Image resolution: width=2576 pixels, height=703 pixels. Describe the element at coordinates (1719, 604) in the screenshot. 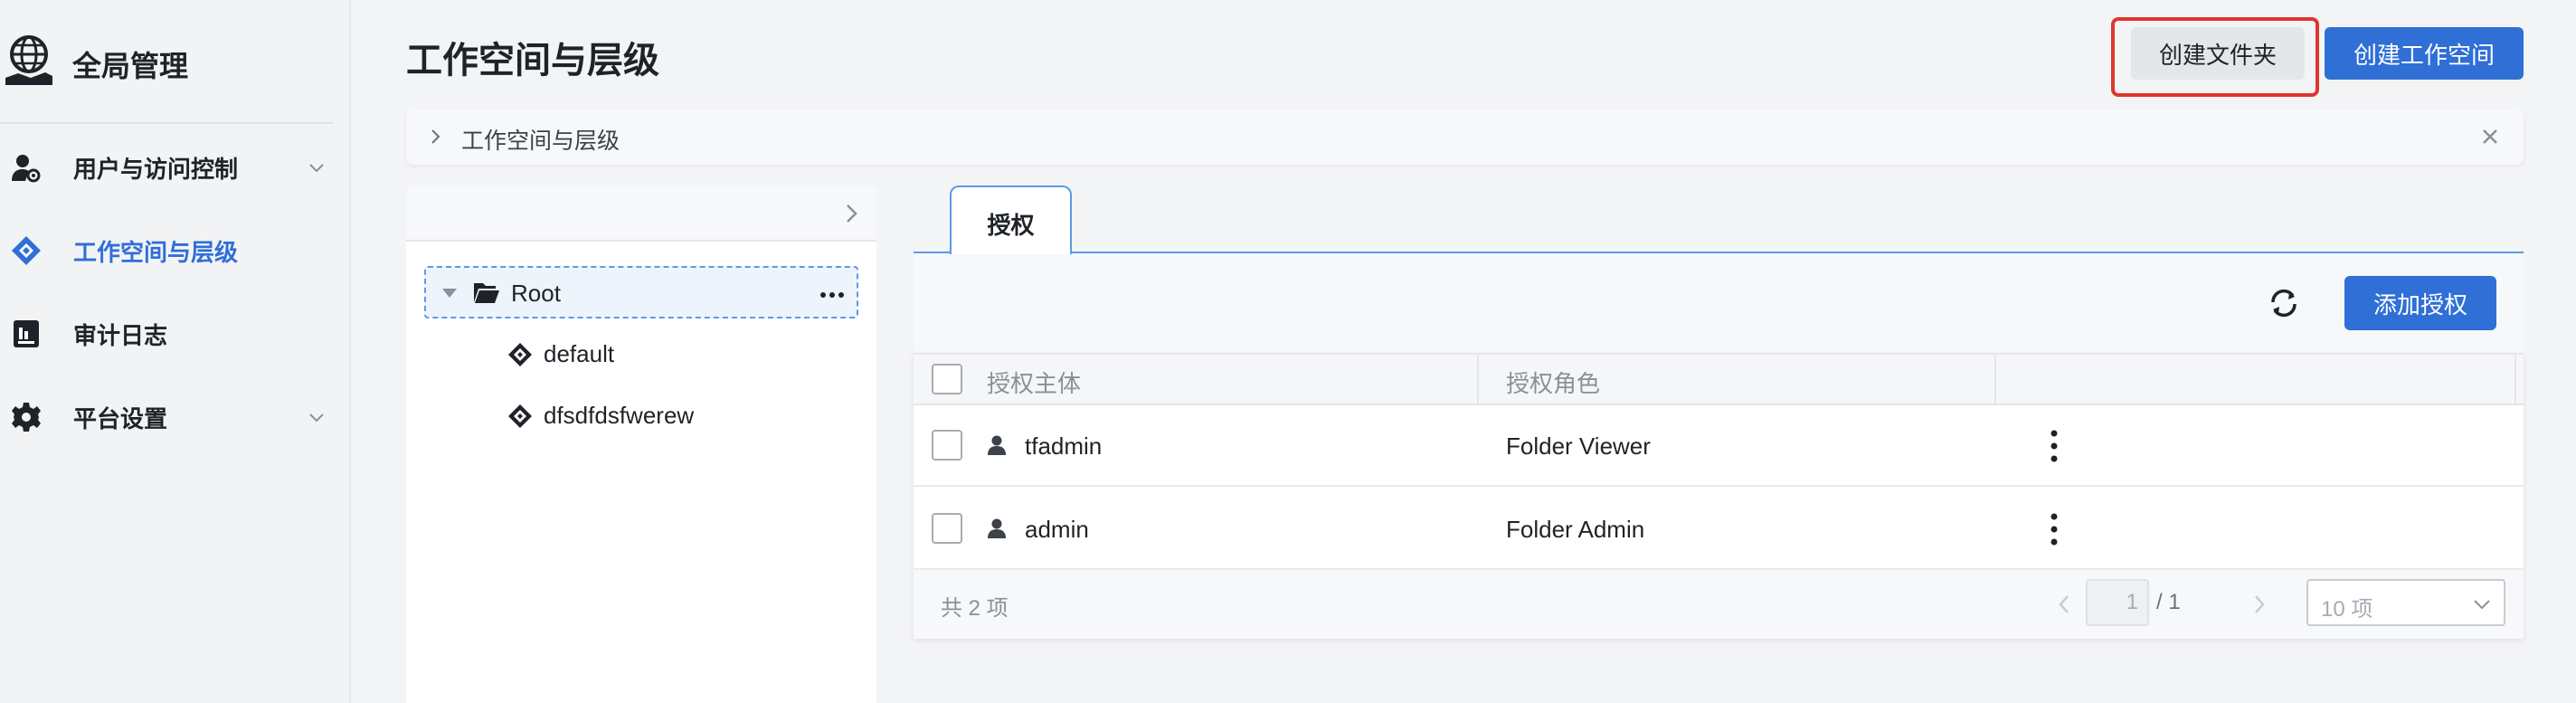

I see `table-footer: 共 2 项 / 1 10 项` at that location.